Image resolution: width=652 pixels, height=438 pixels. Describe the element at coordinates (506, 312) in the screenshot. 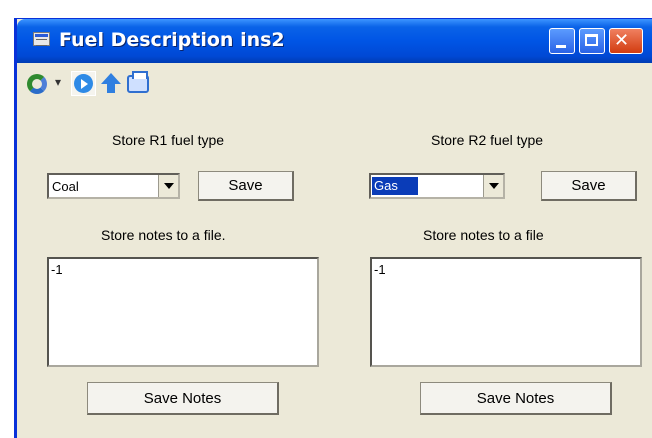

I see `r2-notes-textarea: -1` at that location.